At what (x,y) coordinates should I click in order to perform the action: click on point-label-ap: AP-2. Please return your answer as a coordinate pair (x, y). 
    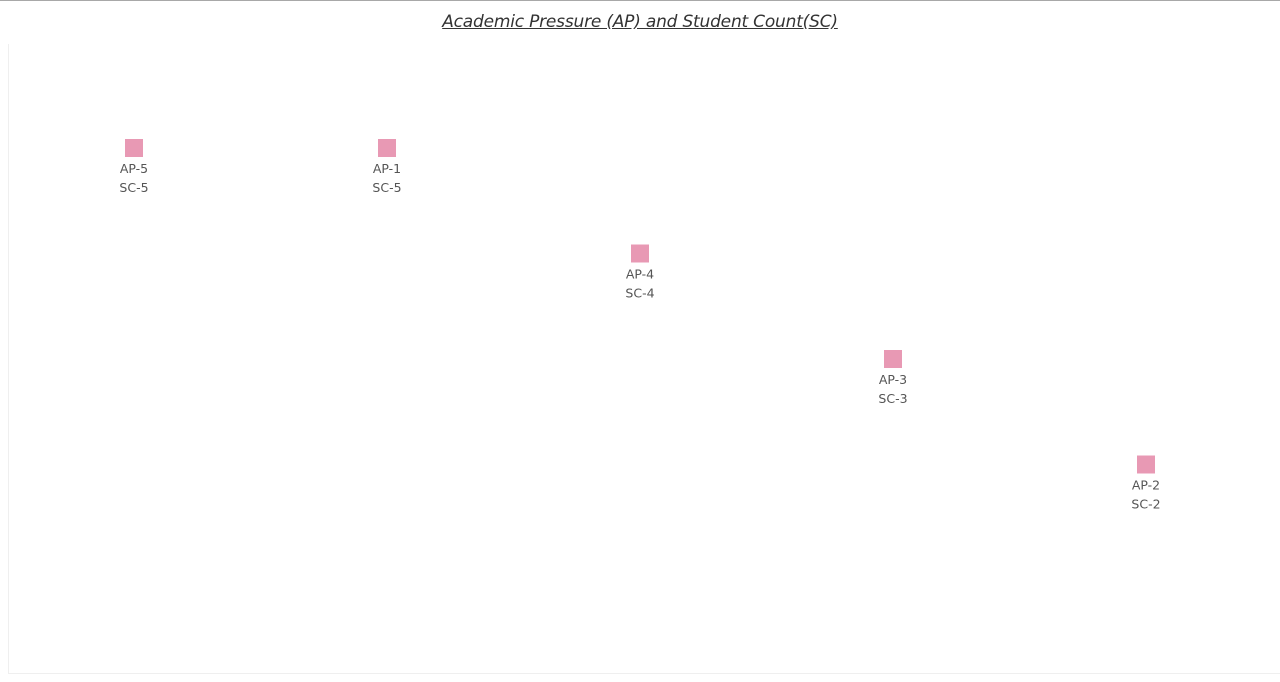
    Looking at the image, I should click on (1146, 485).